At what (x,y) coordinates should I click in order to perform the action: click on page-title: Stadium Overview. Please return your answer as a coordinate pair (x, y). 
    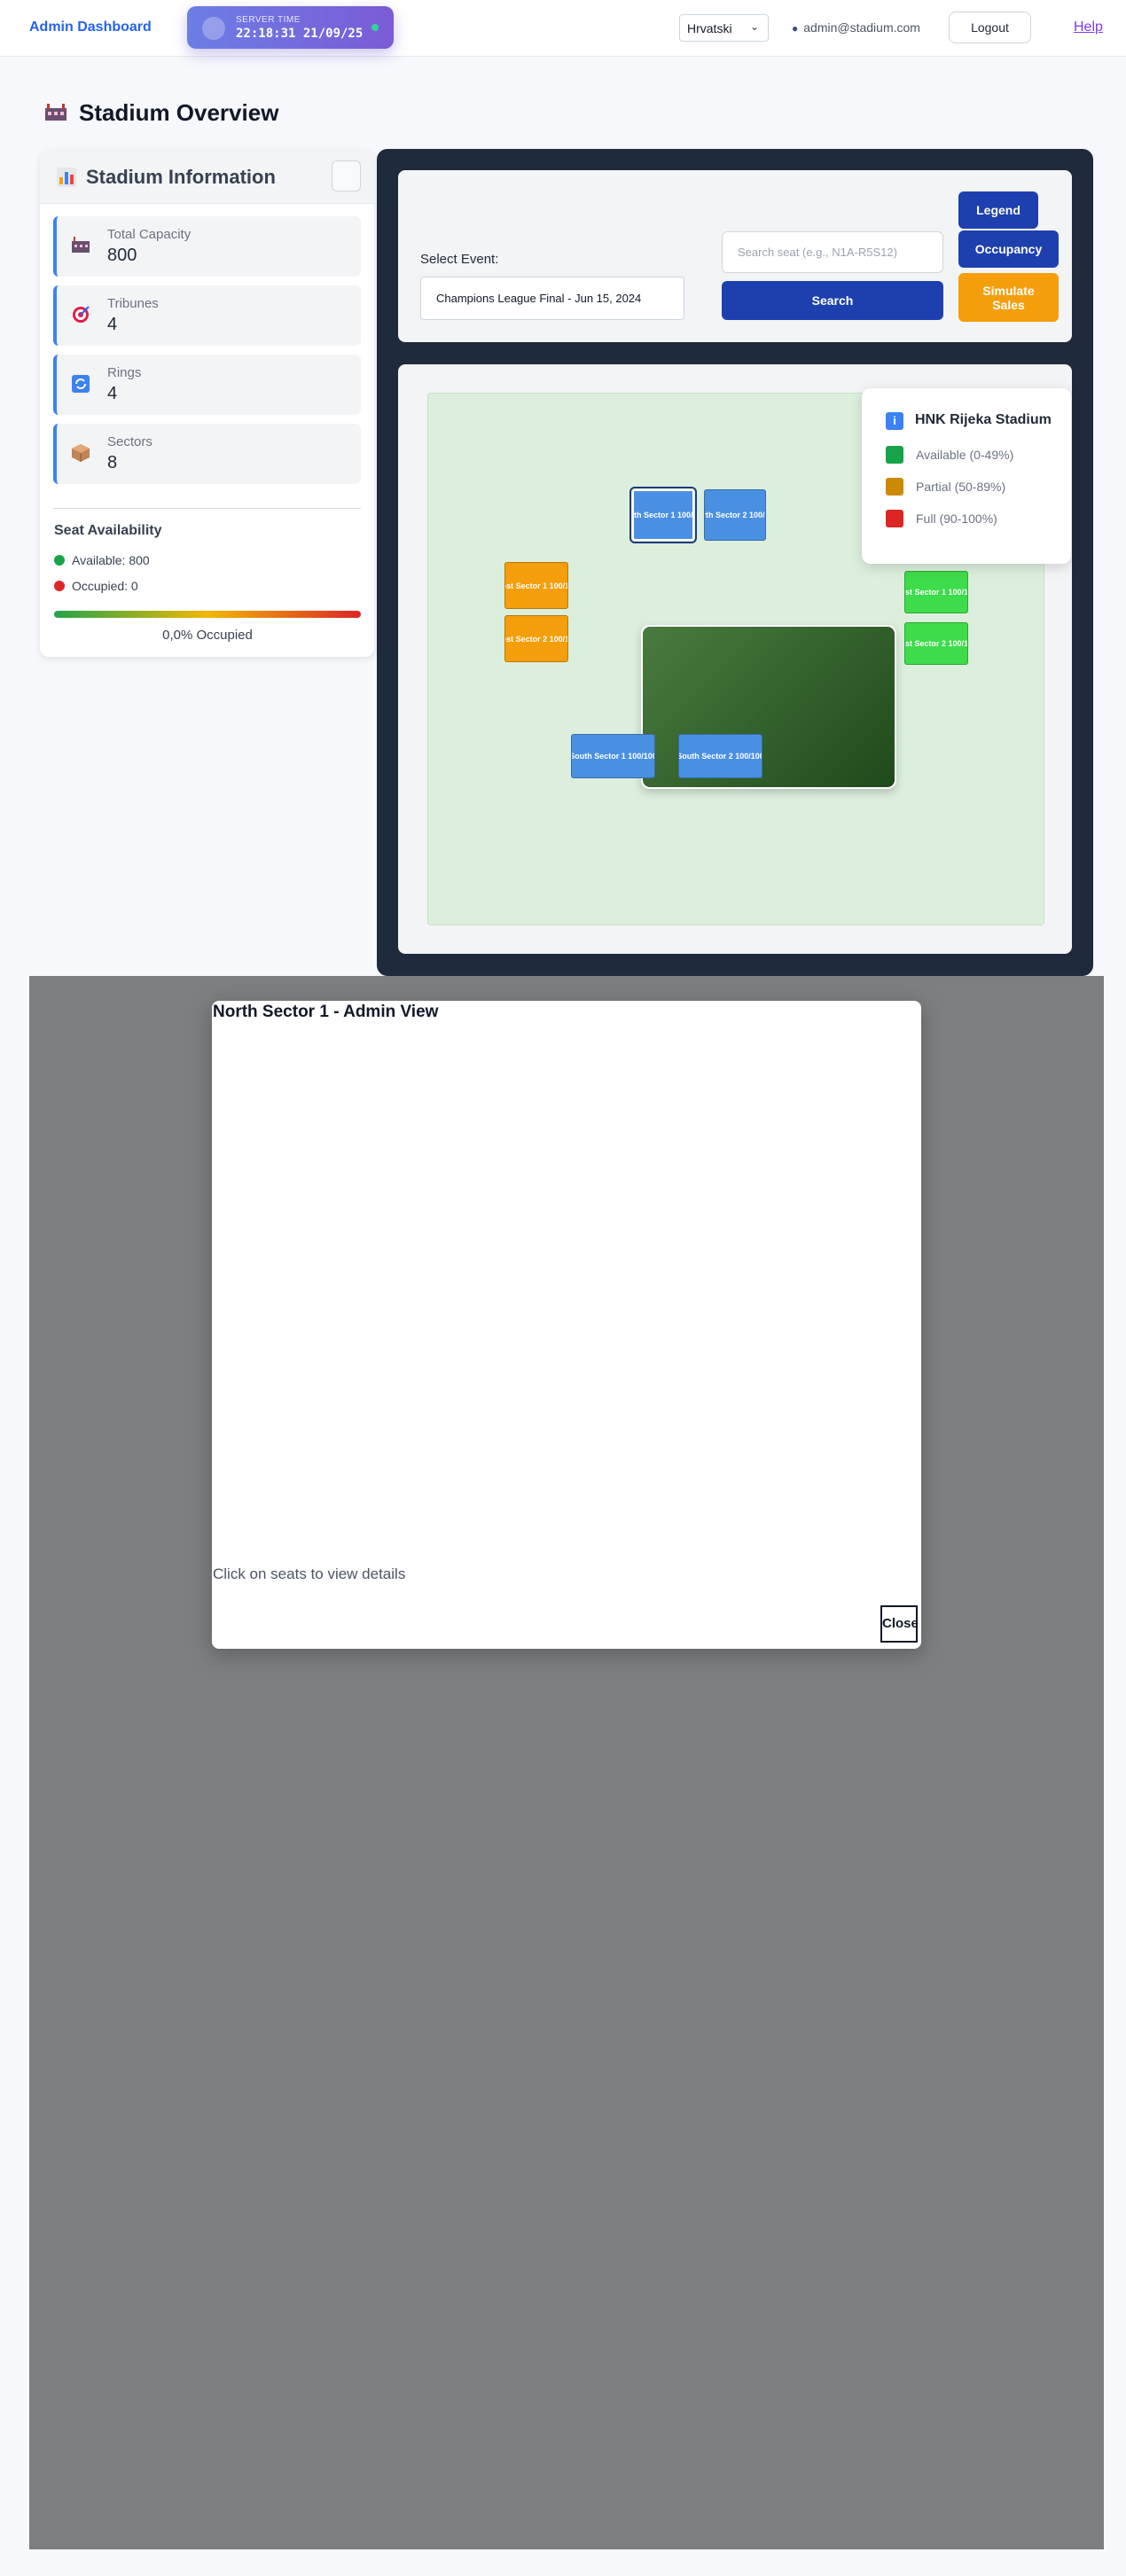
    Looking at the image, I should click on (161, 113).